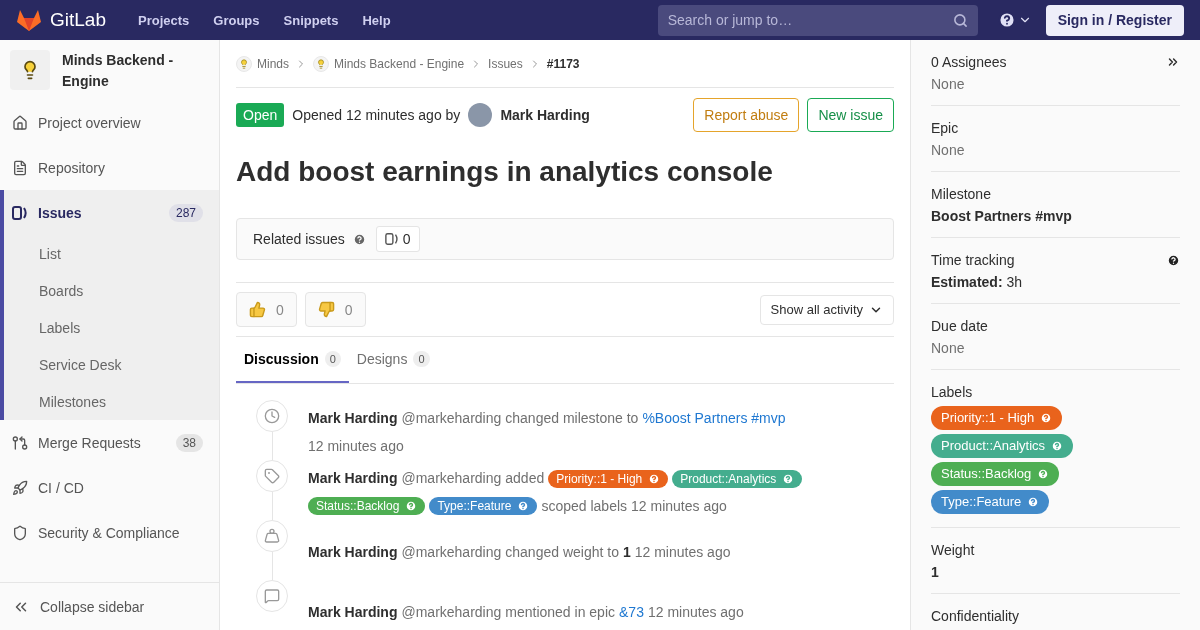  Describe the element at coordinates (389, 63) in the screenshot. I see `breadcrumb-link: Minds Backend - Engine` at that location.